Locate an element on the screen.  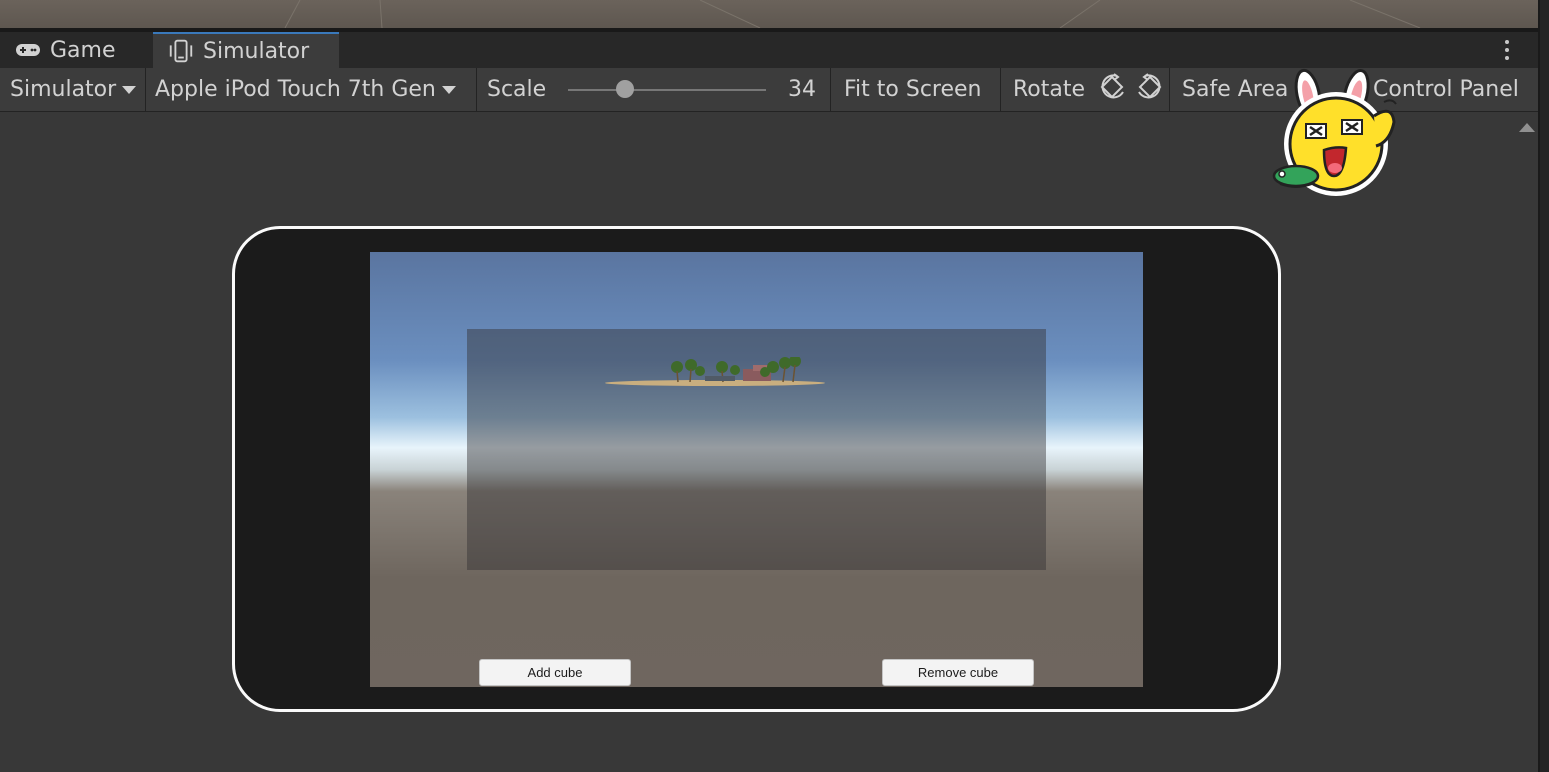
remove-cube-button: Remove cube is located at coordinates (958, 672).